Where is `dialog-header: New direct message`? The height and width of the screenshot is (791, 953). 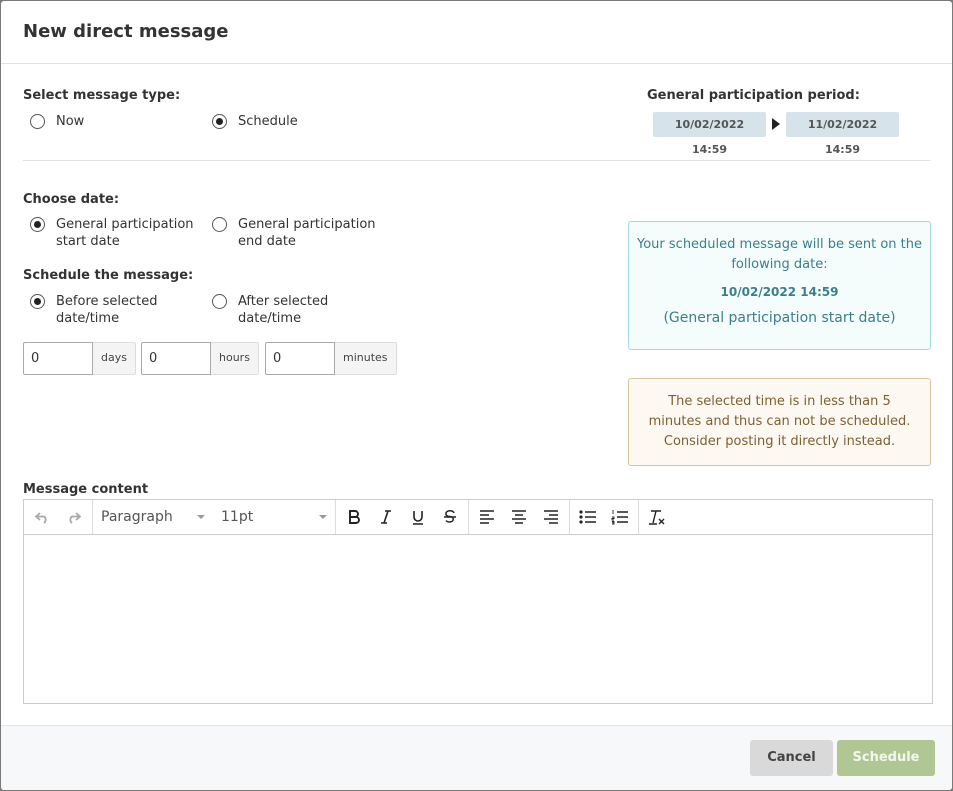 dialog-header: New direct message is located at coordinates (476, 32).